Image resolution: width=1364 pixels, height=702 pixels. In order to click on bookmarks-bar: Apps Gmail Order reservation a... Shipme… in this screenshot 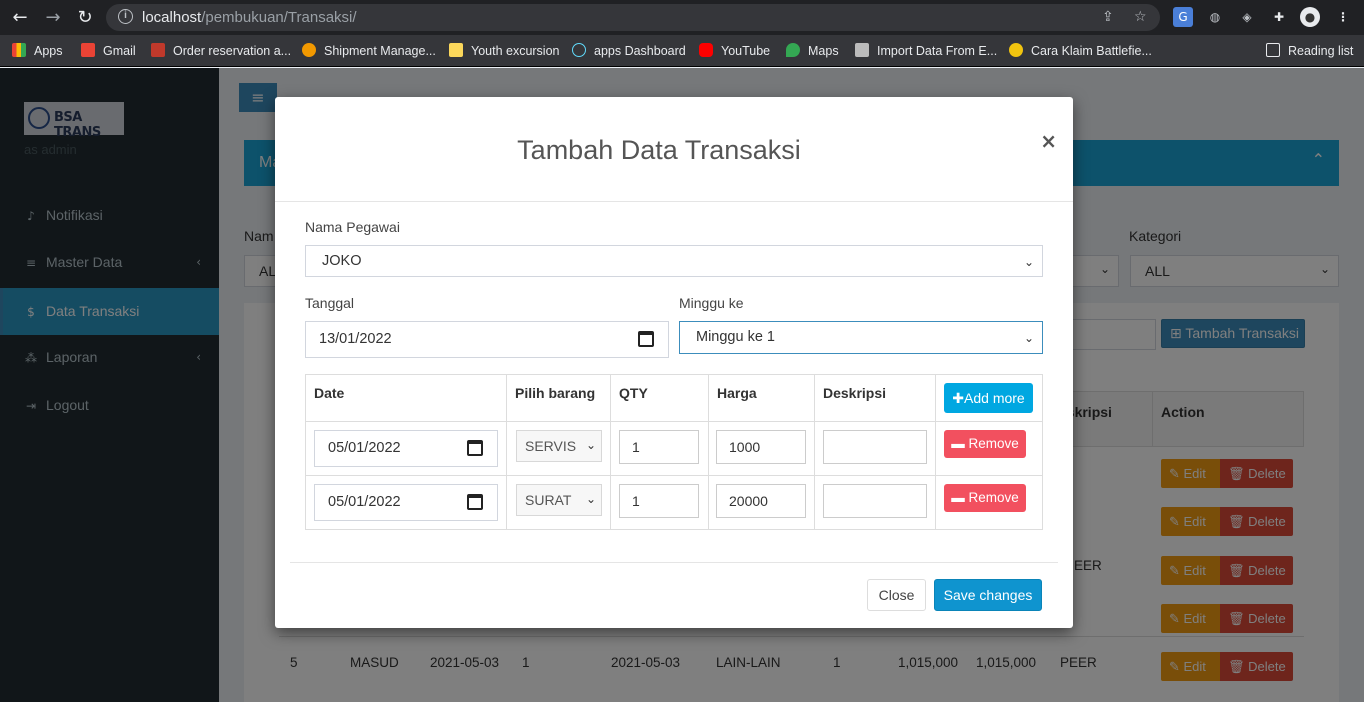, I will do `click(682, 51)`.